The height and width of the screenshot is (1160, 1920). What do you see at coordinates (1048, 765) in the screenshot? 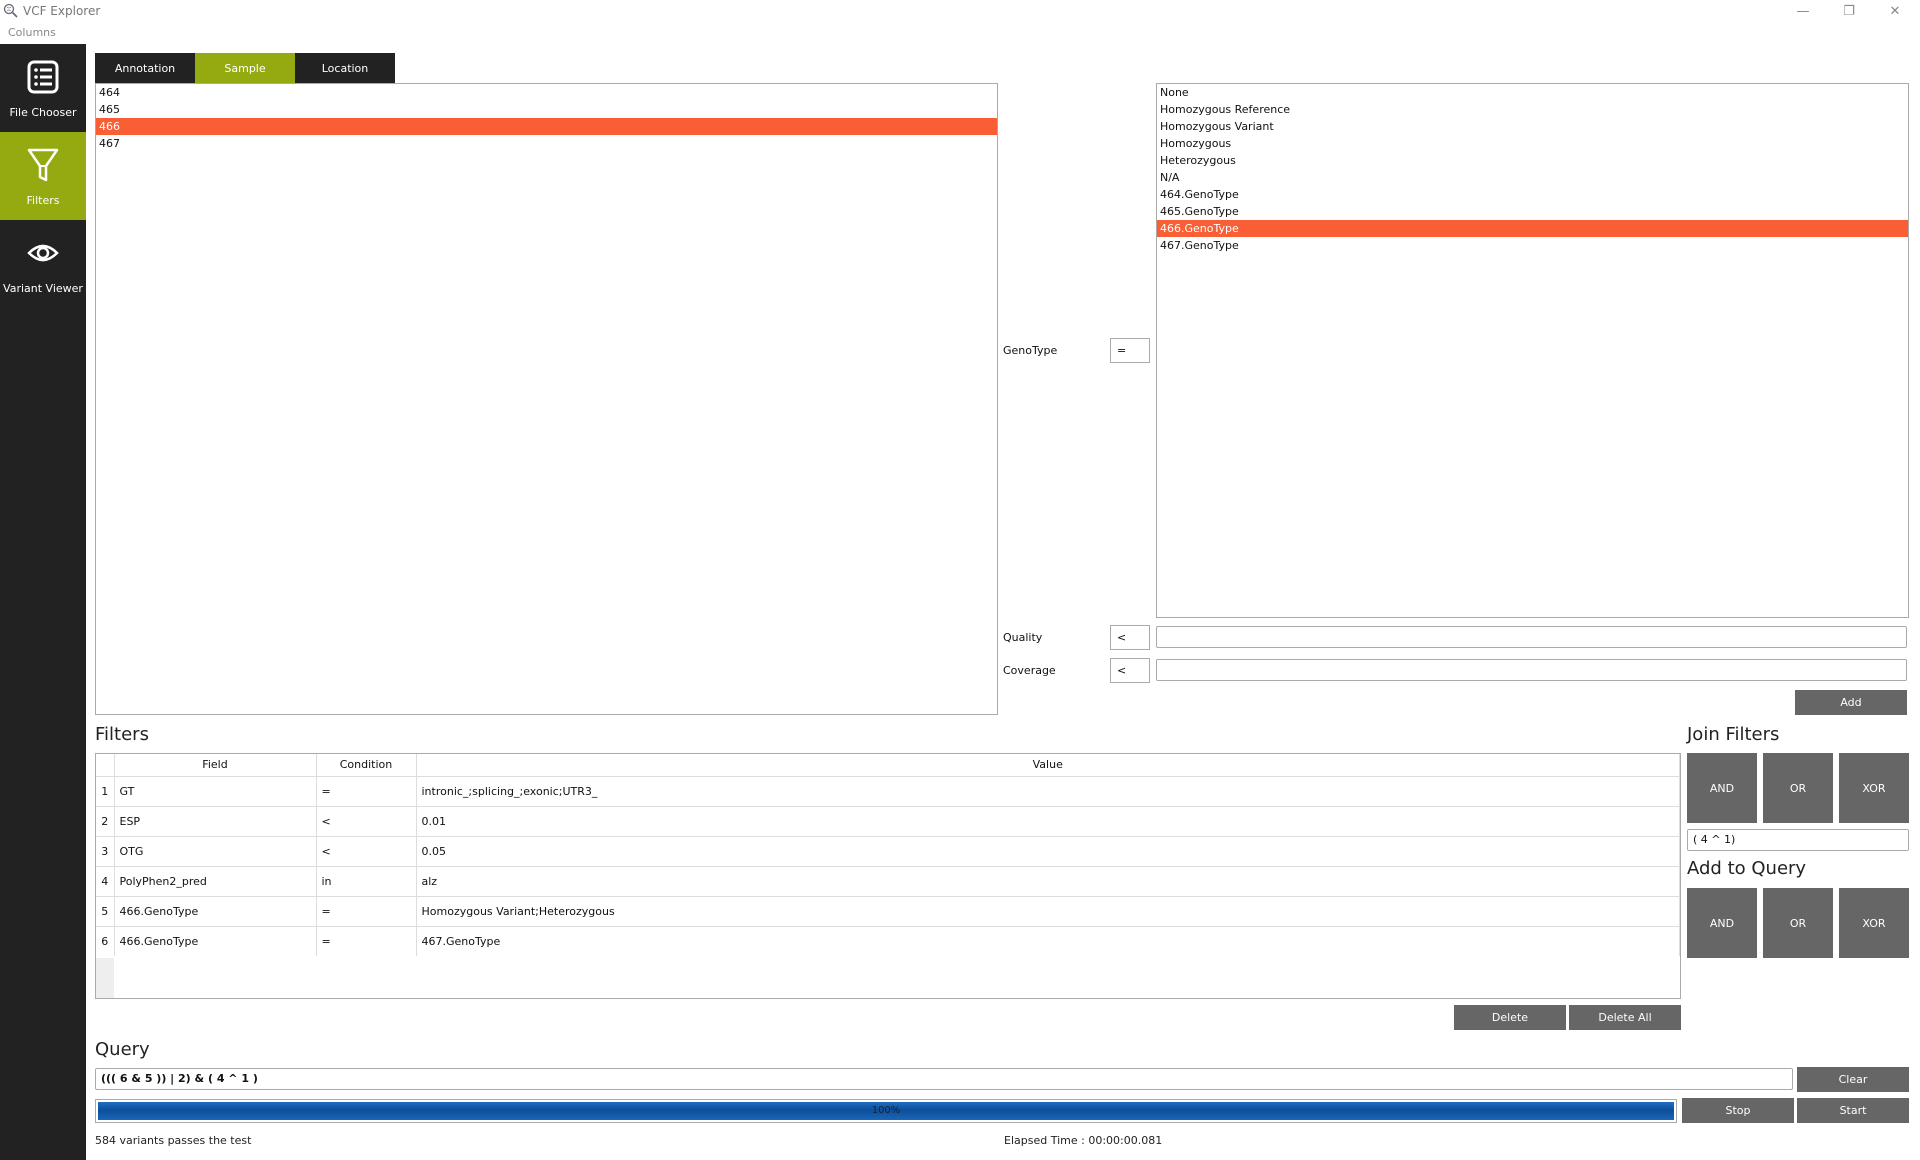
I see `column-header-value: Value` at bounding box center [1048, 765].